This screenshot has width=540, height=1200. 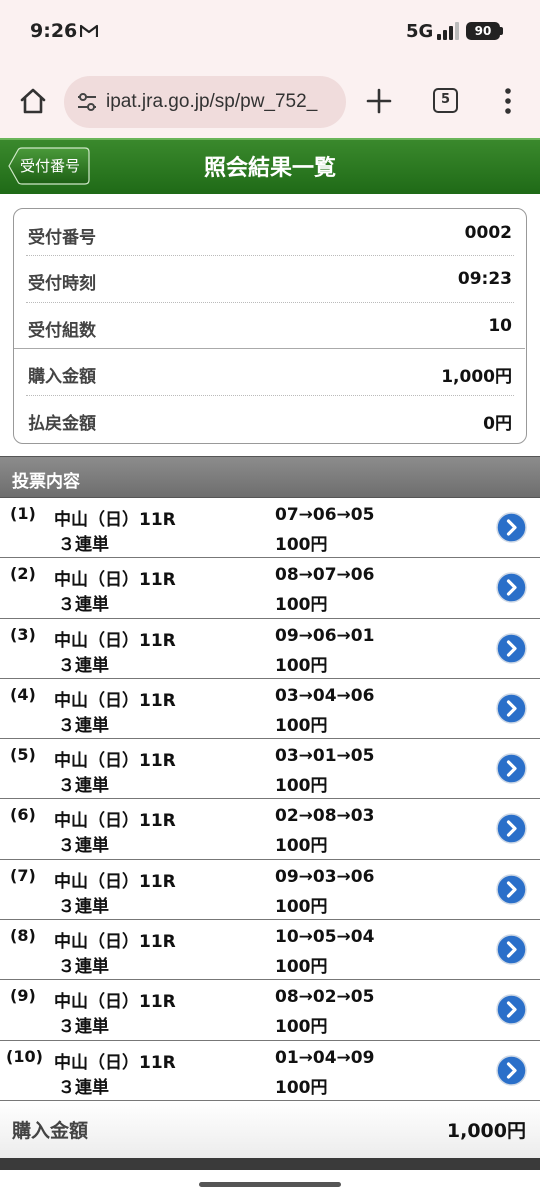 What do you see at coordinates (445, 100) in the screenshot?
I see `tabs-icon: 5` at bounding box center [445, 100].